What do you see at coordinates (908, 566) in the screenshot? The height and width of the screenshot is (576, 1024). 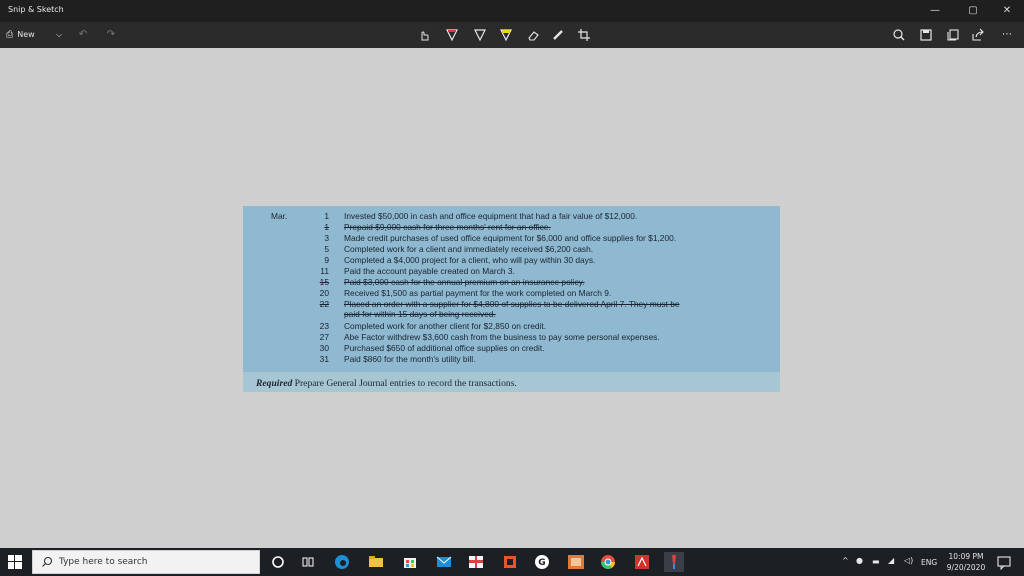 I see `volume-icon: ◁)` at bounding box center [908, 566].